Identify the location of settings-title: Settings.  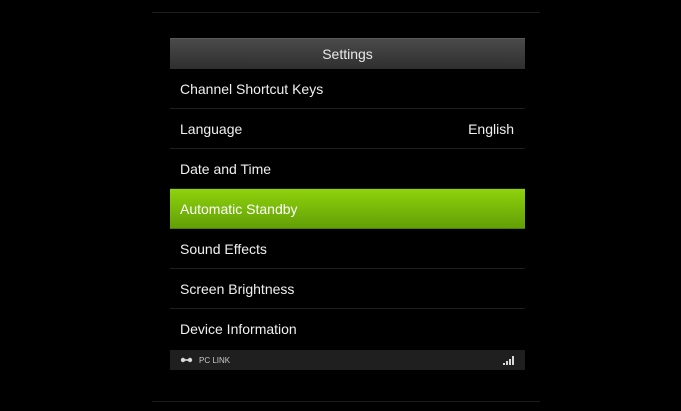
(347, 54).